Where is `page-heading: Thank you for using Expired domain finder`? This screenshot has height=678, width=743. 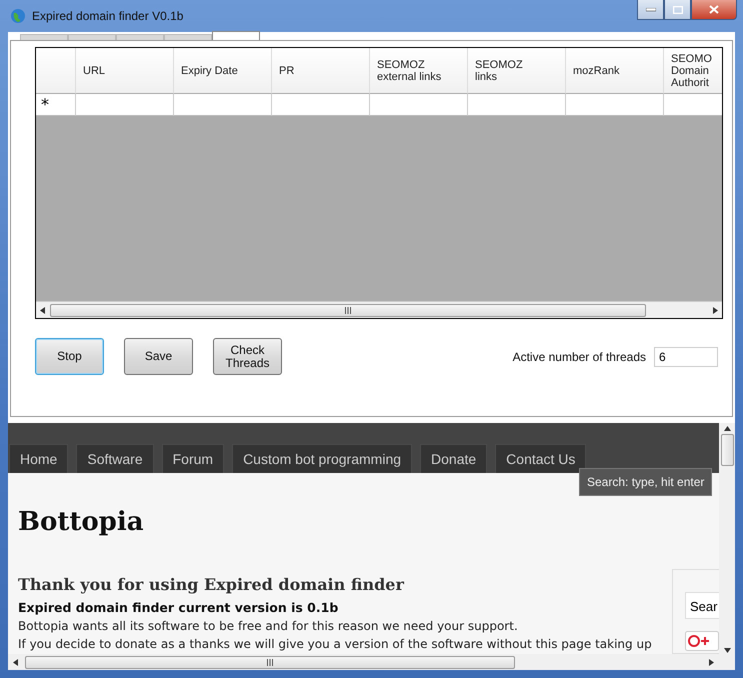 page-heading: Thank you for using Expired domain finder is located at coordinates (212, 584).